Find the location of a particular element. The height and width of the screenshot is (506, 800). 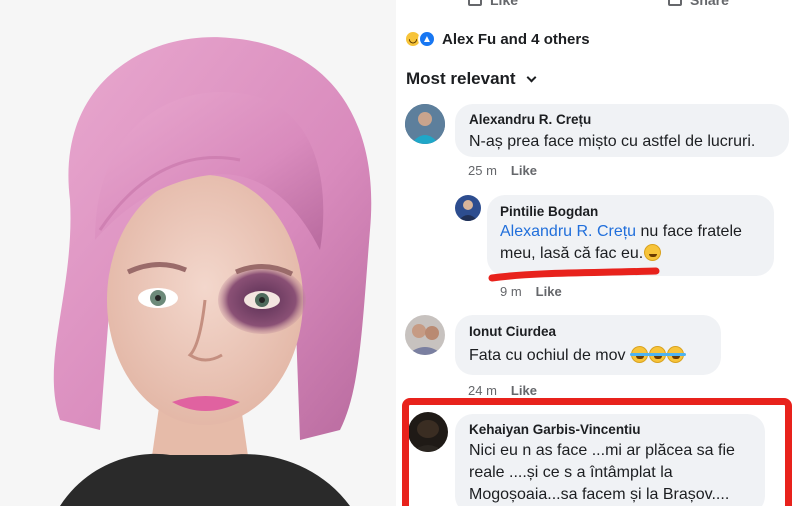

comment-text-line: reale ....și ce s a întâmplat la is located at coordinates (571, 472).